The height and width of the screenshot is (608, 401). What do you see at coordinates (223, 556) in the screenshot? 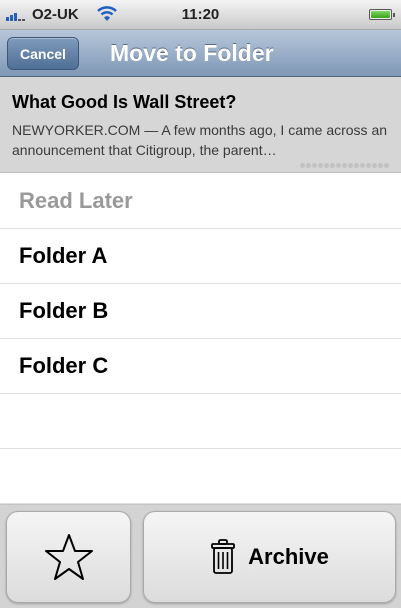
I see `trash-icon` at bounding box center [223, 556].